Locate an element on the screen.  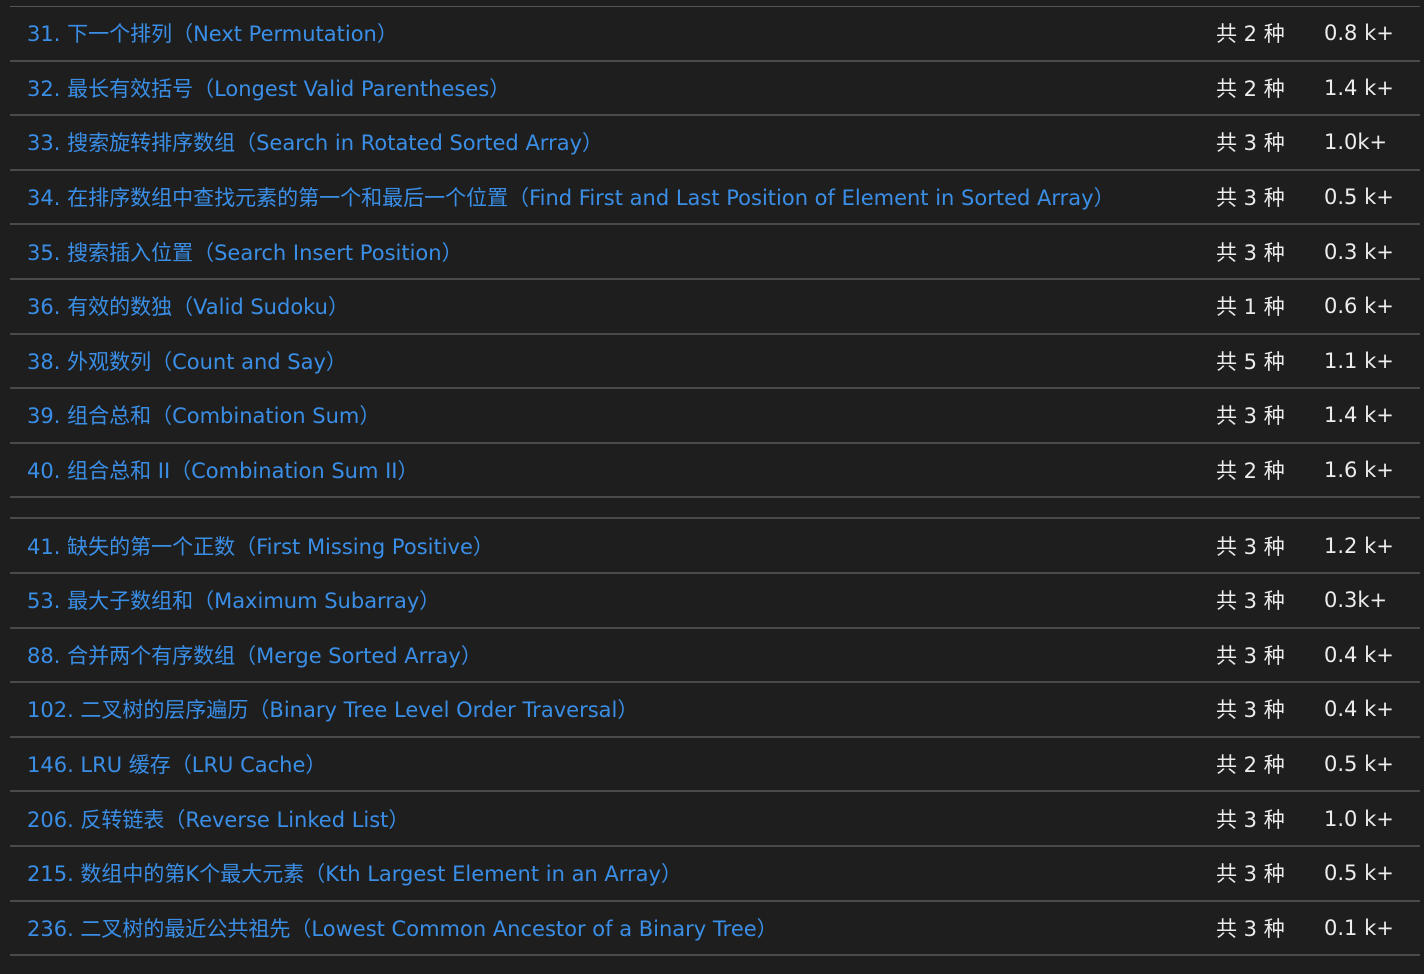
view-count: 1.0k+ is located at coordinates (1356, 142).